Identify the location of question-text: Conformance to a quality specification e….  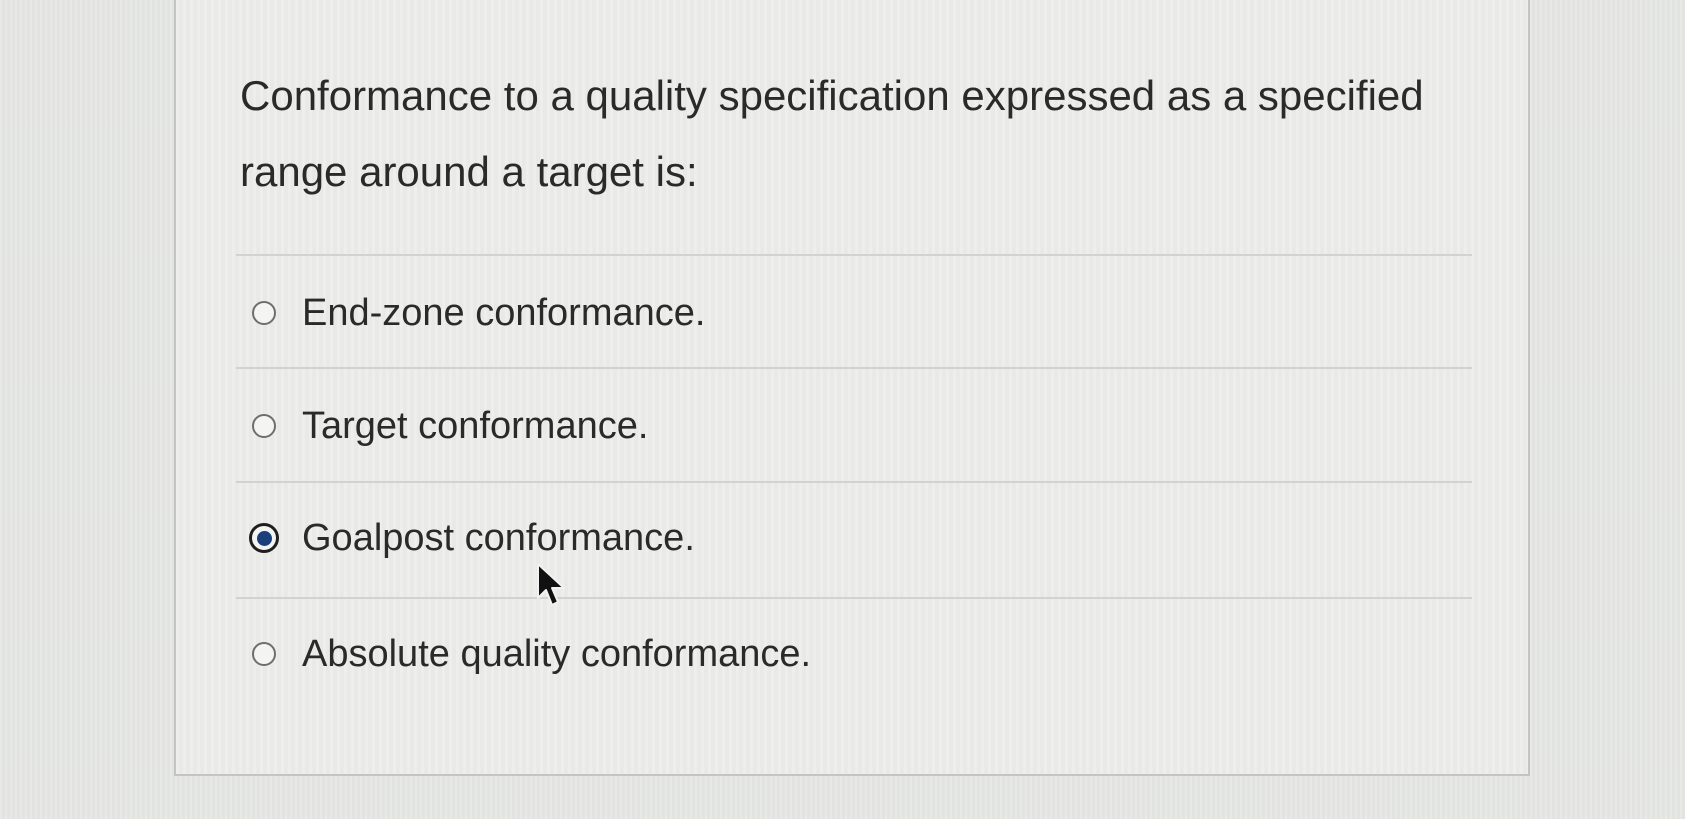
(832, 133).